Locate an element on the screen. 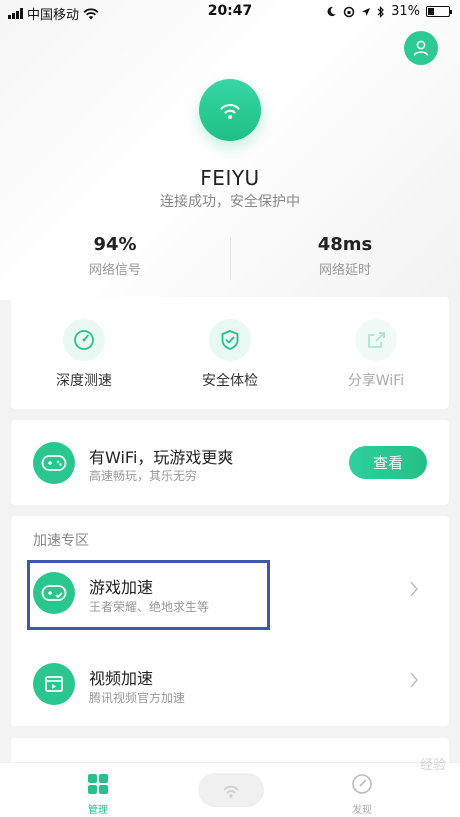 This screenshot has width=460, height=817. tab-manage-label: 管理 is located at coordinates (98, 810).